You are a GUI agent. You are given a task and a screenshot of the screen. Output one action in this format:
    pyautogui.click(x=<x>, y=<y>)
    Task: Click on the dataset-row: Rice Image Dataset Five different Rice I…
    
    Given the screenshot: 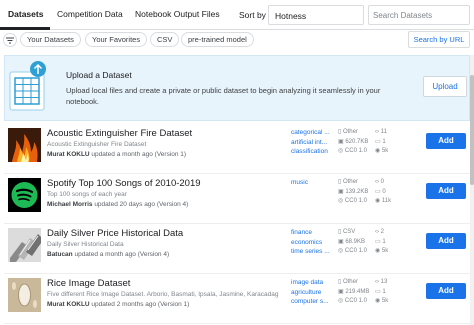 What is the action you would take?
    pyautogui.click(x=237, y=300)
    